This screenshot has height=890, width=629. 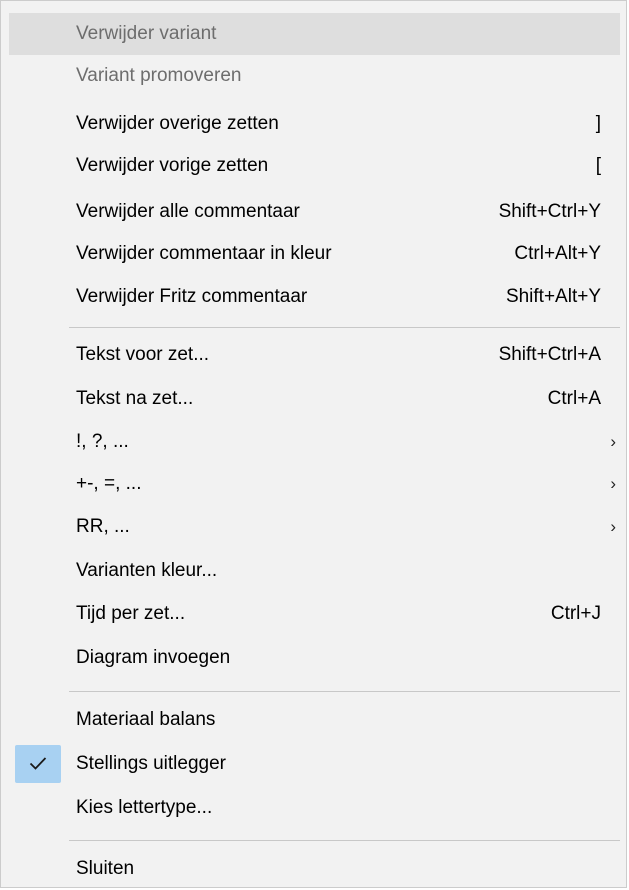 What do you see at coordinates (159, 75) in the screenshot?
I see `menu-item-label: Variant promoveren` at bounding box center [159, 75].